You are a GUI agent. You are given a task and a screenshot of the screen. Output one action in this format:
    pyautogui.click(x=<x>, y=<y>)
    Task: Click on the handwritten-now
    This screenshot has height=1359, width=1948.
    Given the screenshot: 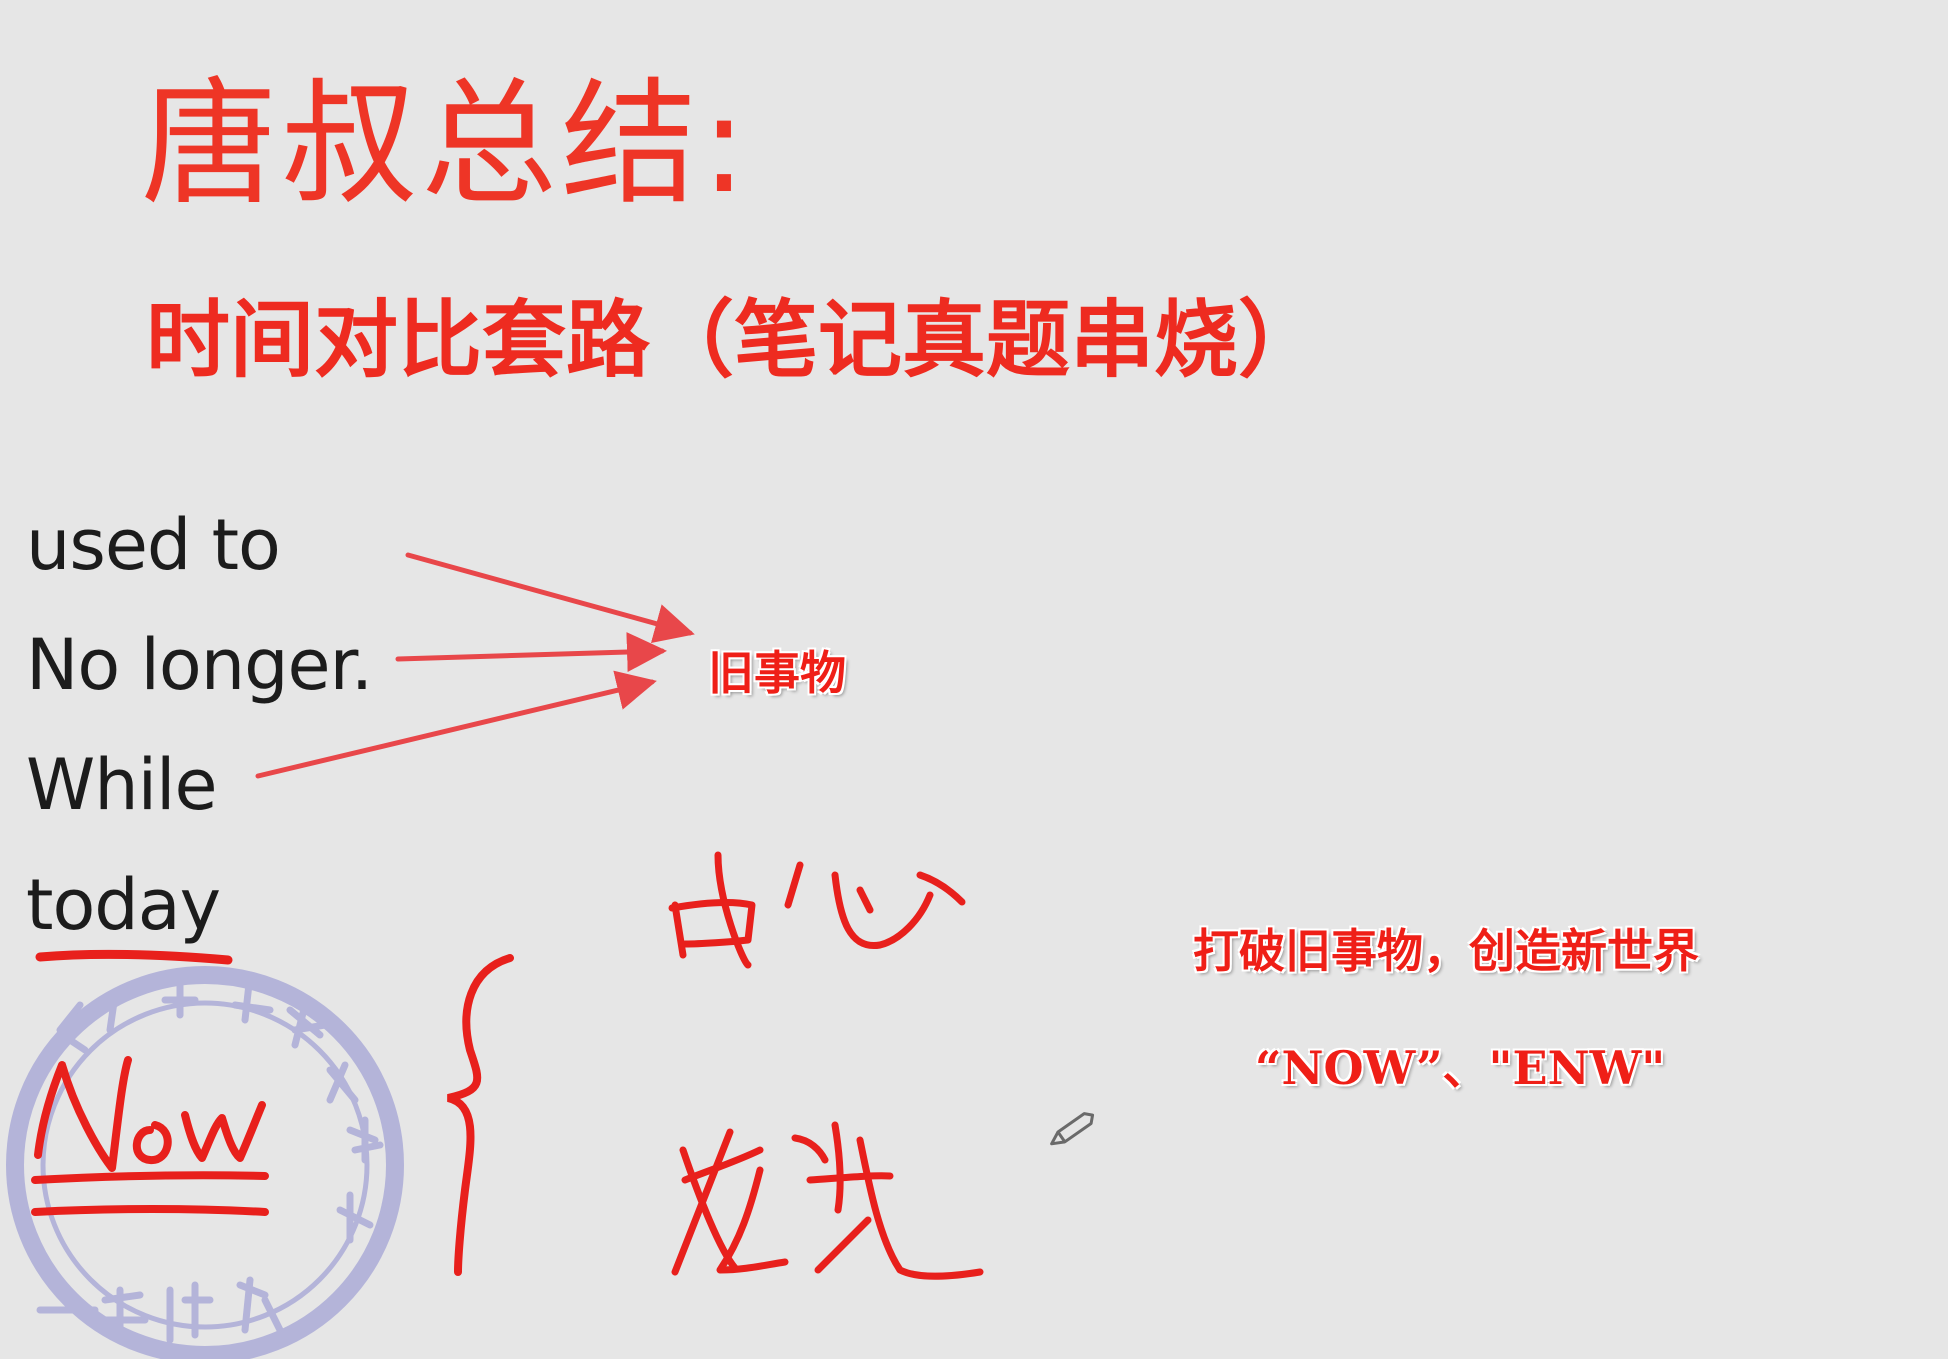 What is the action you would take?
    pyautogui.click(x=150, y=1136)
    